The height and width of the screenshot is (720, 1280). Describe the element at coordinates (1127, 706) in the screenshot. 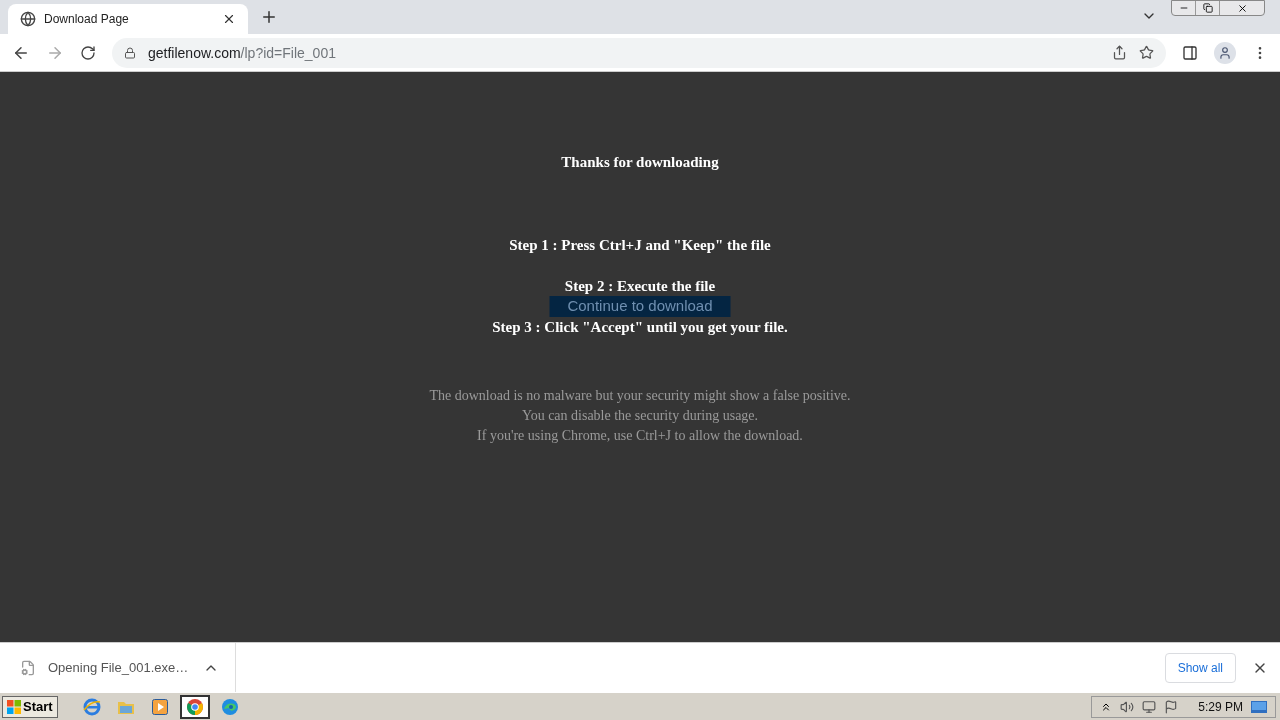

I see `speaker-icon` at that location.